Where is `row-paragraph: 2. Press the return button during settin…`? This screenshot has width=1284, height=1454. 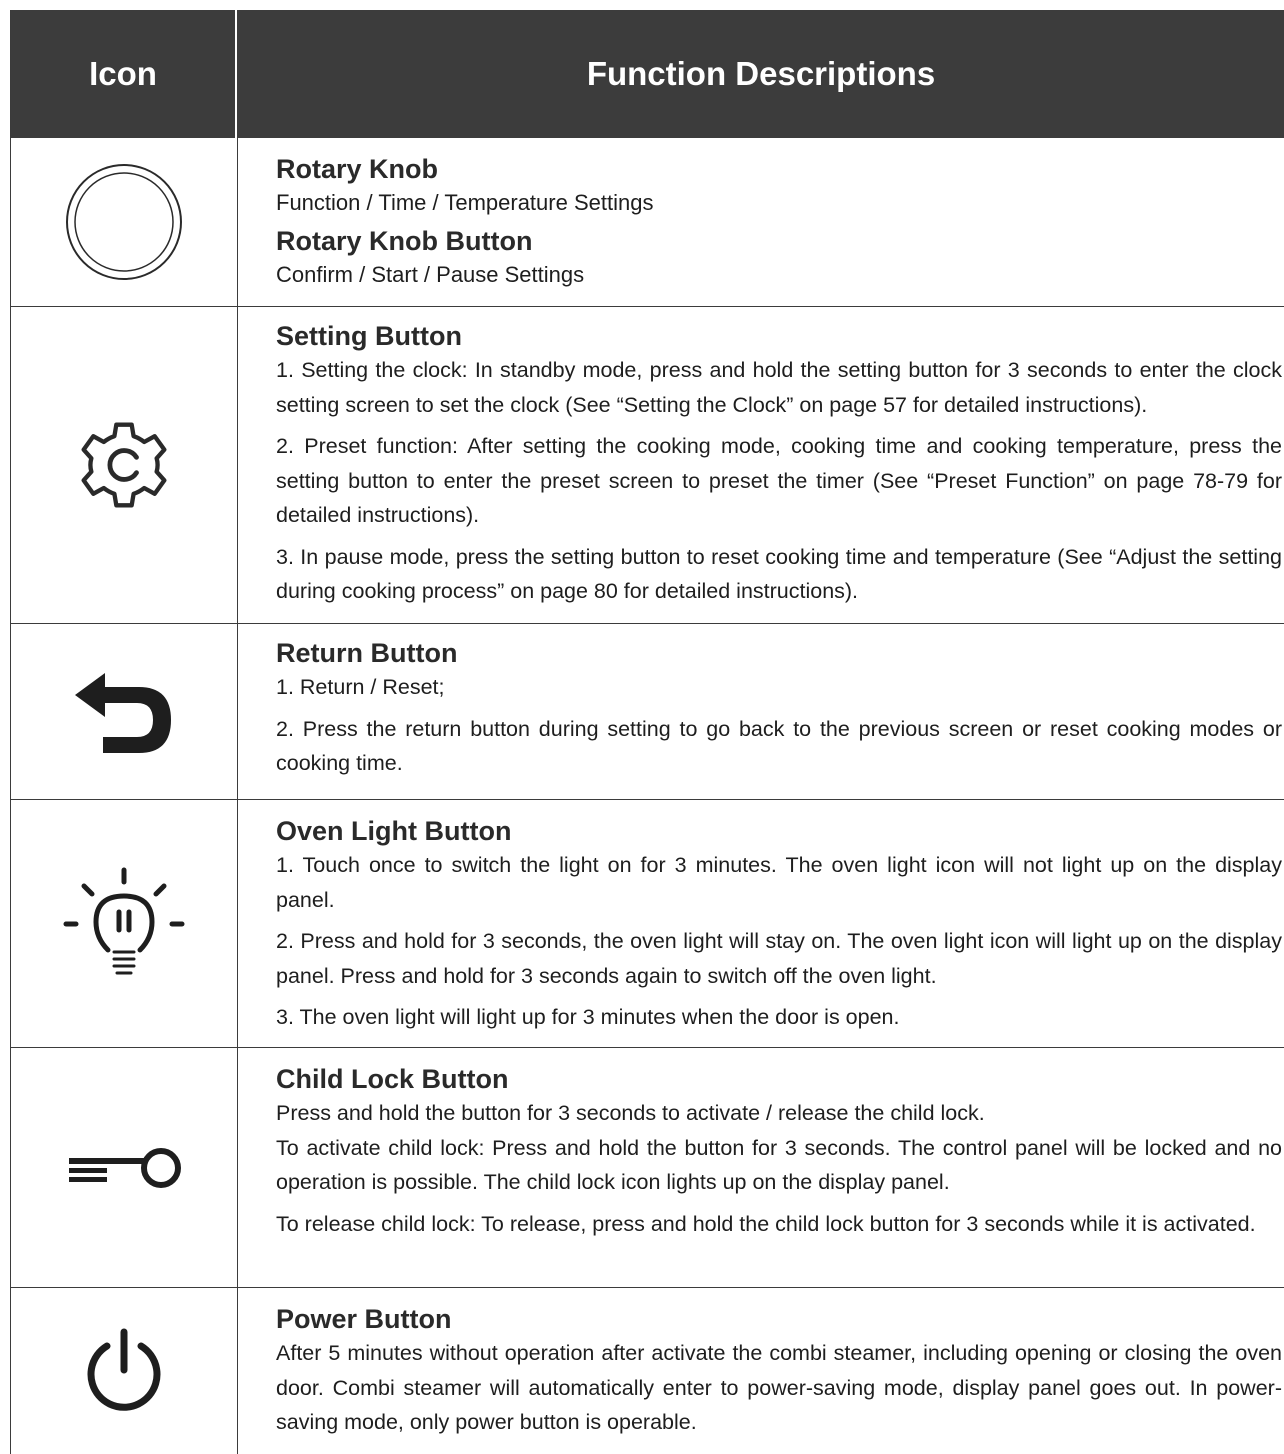
row-paragraph: 2. Press the return button during settin… is located at coordinates (779, 746).